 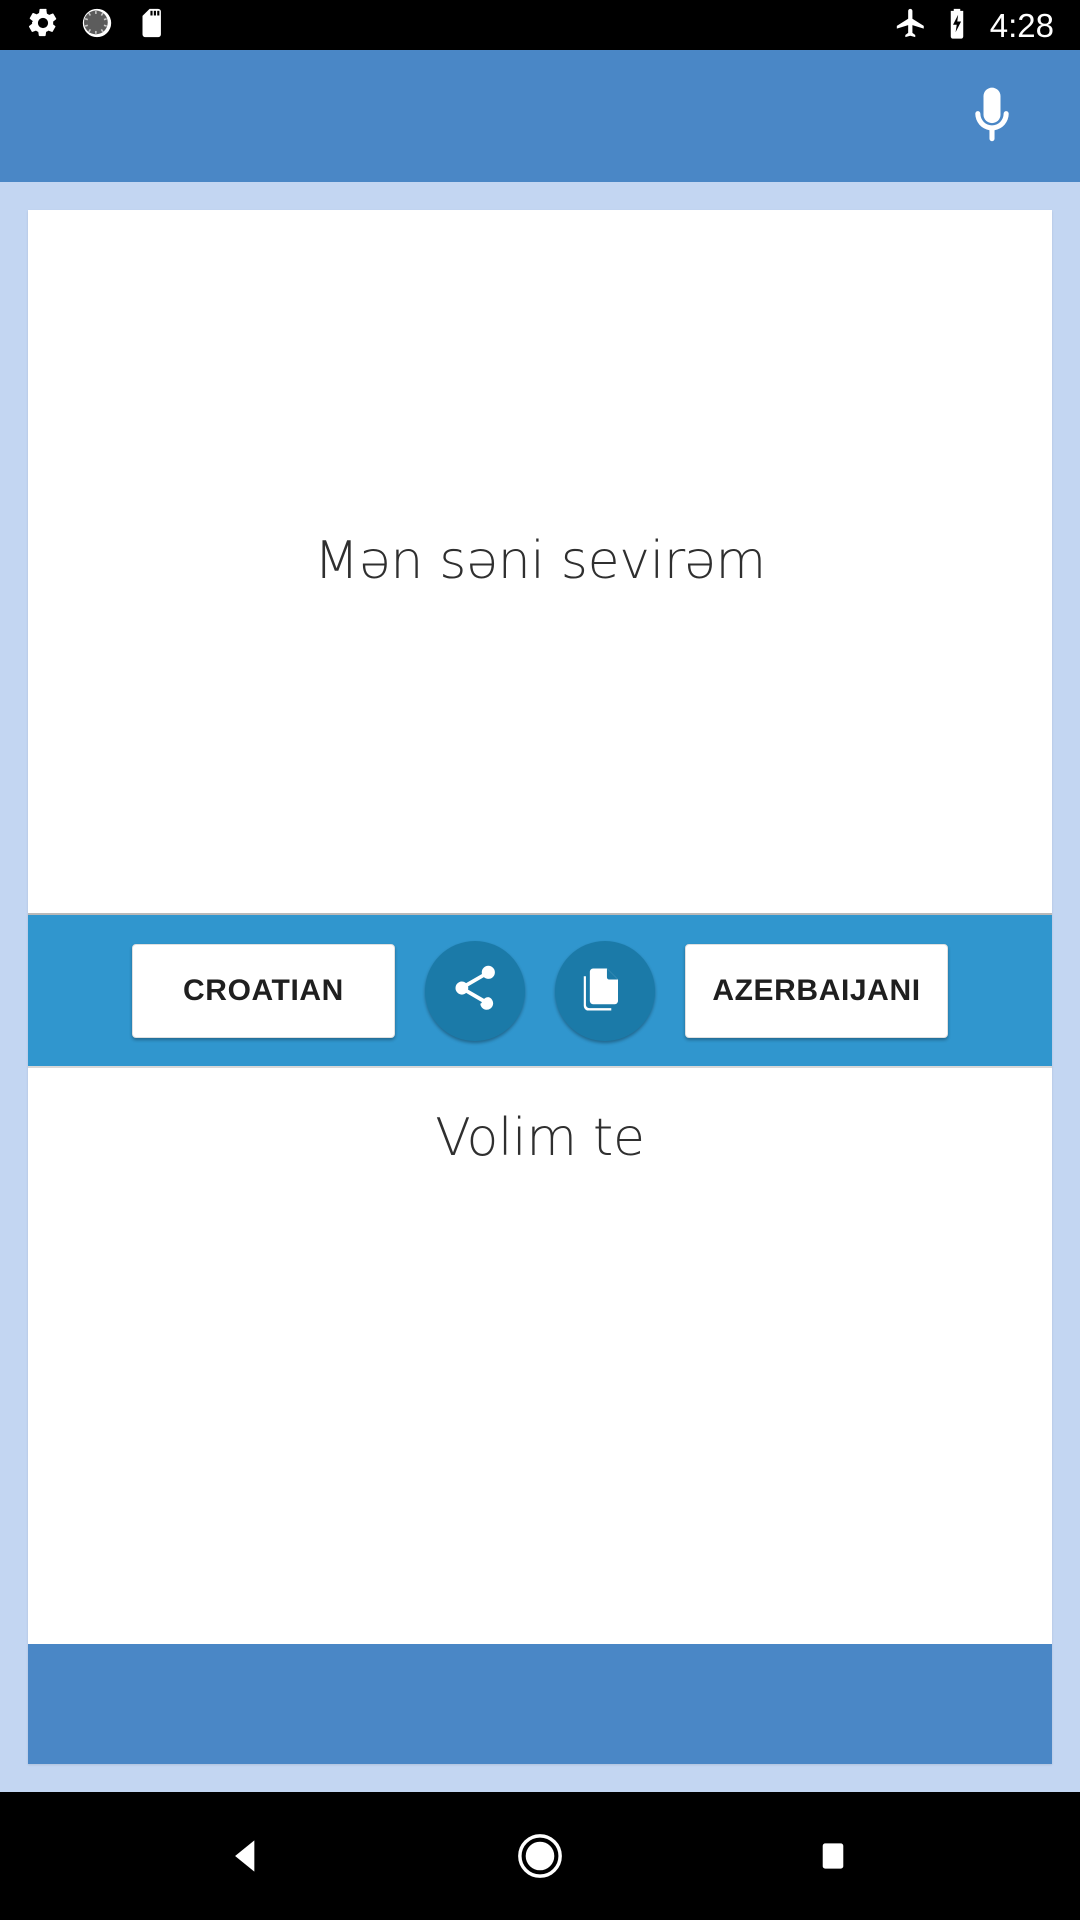 I want to click on target-language-button: AZERBAIJANI, so click(x=816, y=990).